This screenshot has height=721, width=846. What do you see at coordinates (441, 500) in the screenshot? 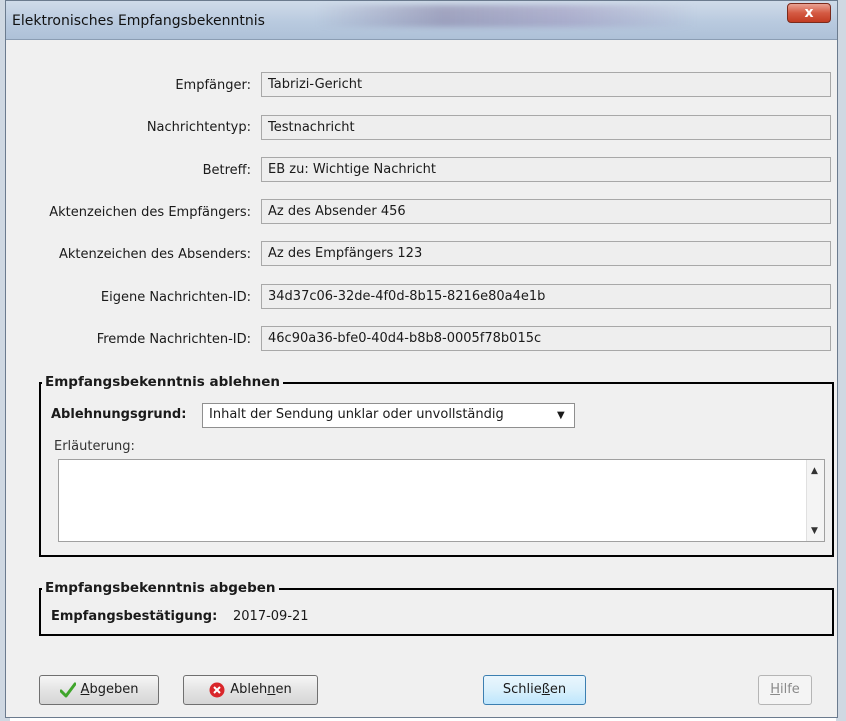
I see `explanation-textarea: ▲ ▼` at bounding box center [441, 500].